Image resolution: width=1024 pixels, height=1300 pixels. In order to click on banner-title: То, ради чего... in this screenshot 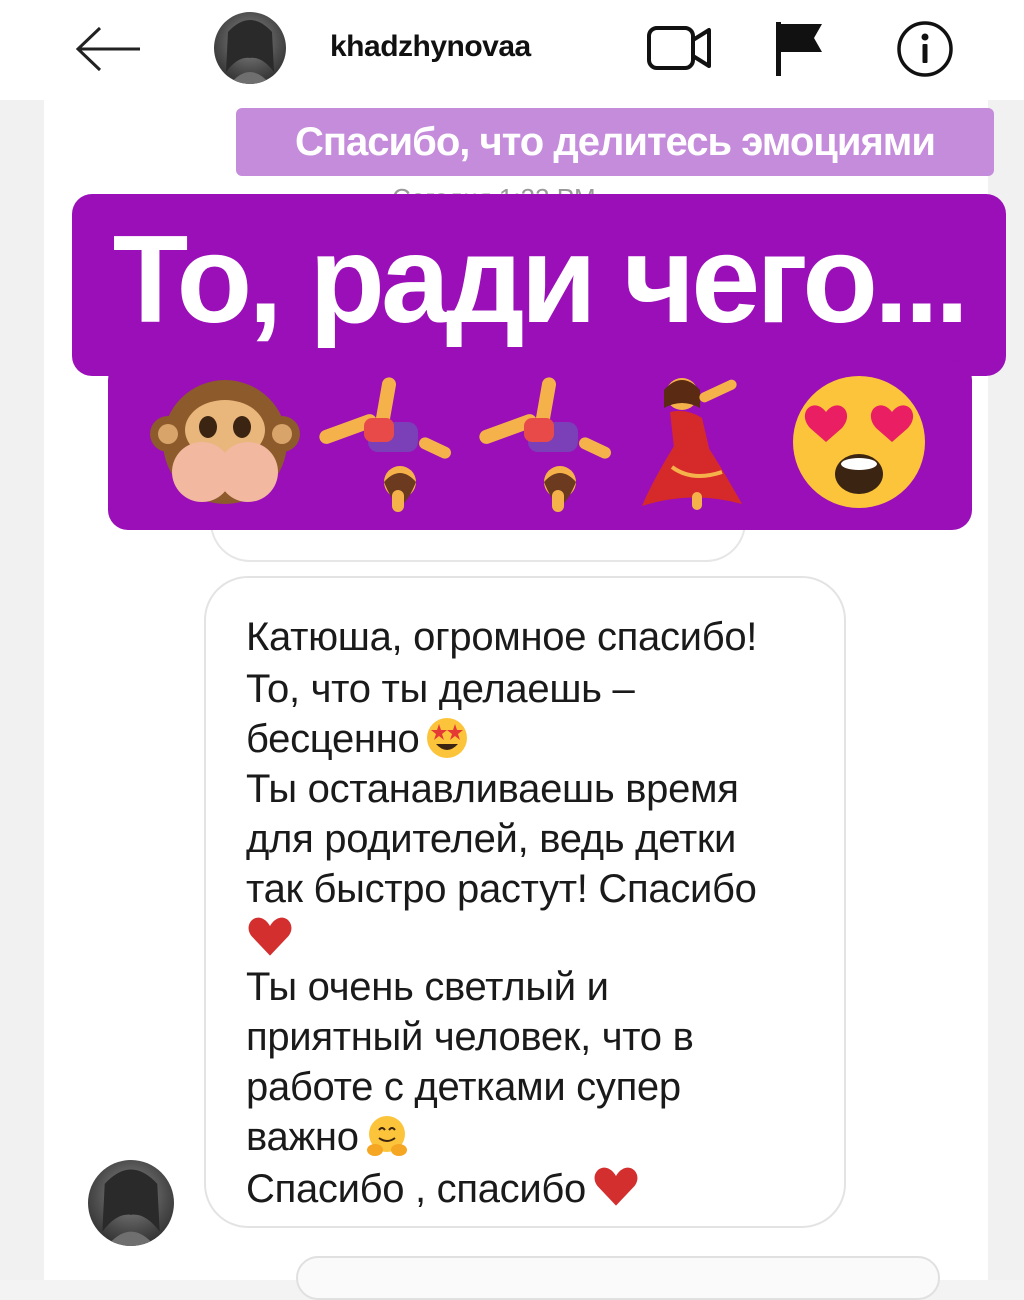, I will do `click(541, 280)`.